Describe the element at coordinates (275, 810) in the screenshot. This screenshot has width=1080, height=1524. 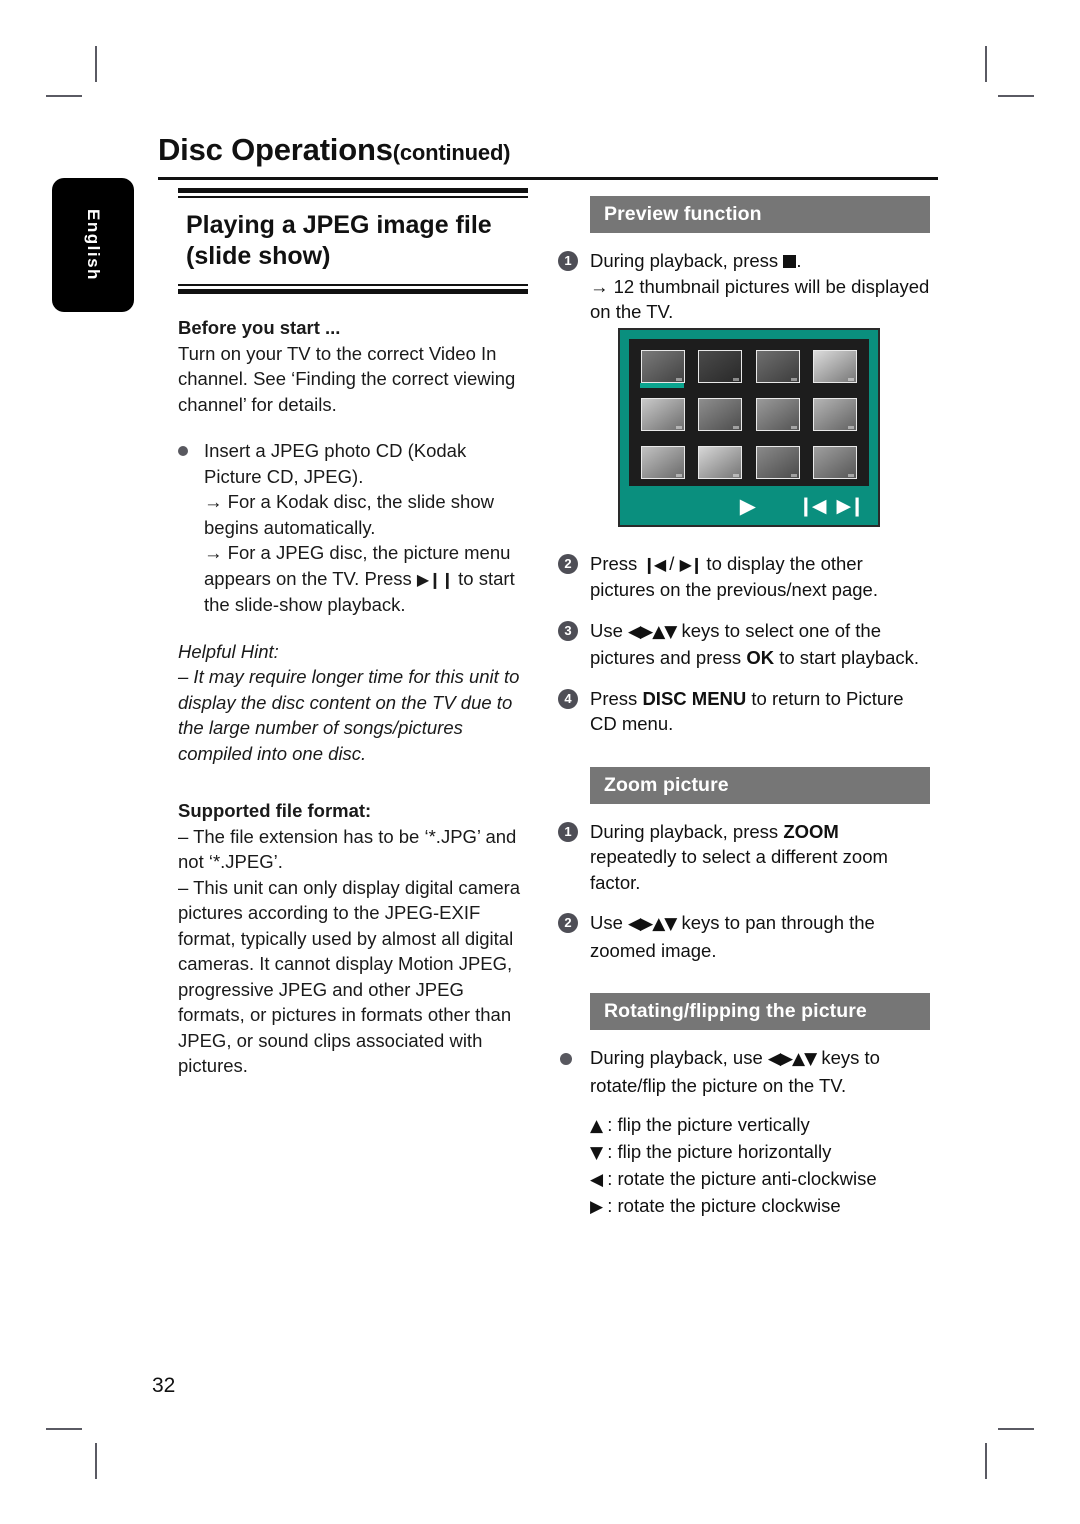
I see `supported-format-heading: Supported file format:` at that location.